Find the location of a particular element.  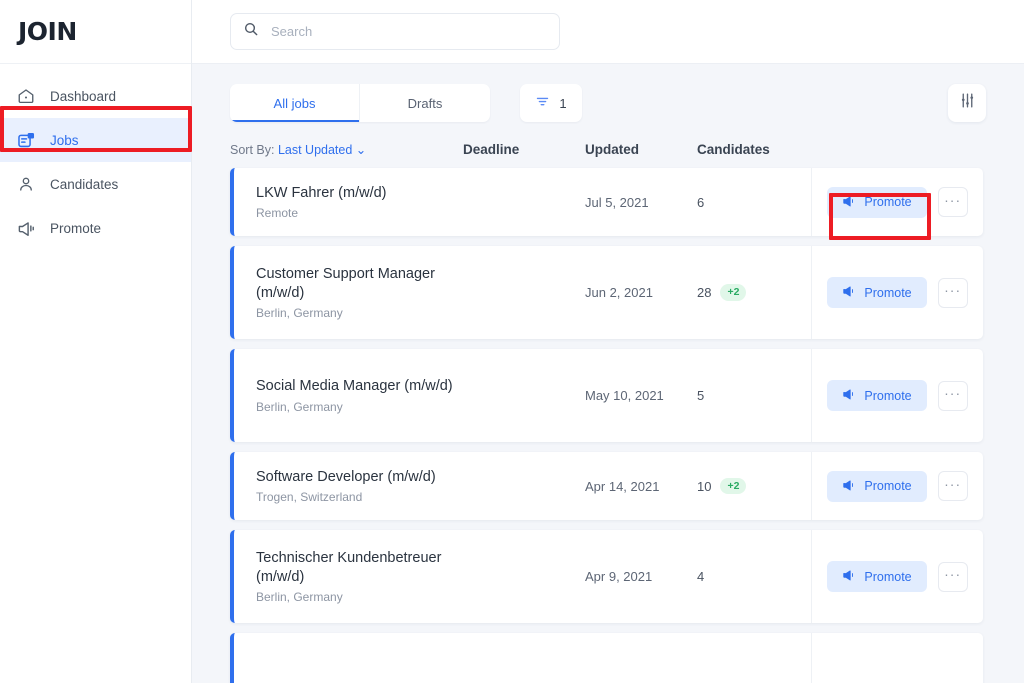

job-title: Software Developer (m/w/d) is located at coordinates (346, 476).